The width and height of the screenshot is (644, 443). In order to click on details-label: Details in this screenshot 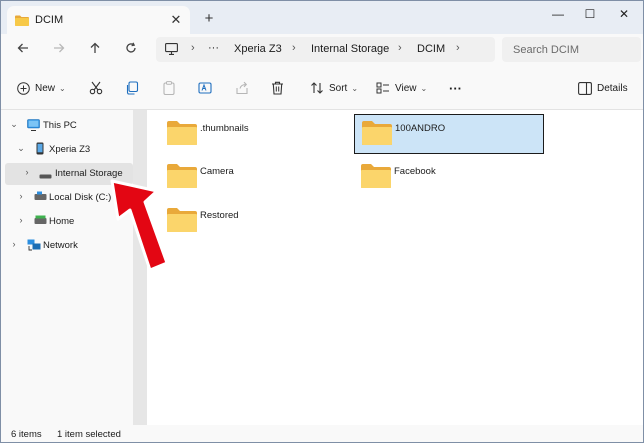, I will do `click(612, 88)`.